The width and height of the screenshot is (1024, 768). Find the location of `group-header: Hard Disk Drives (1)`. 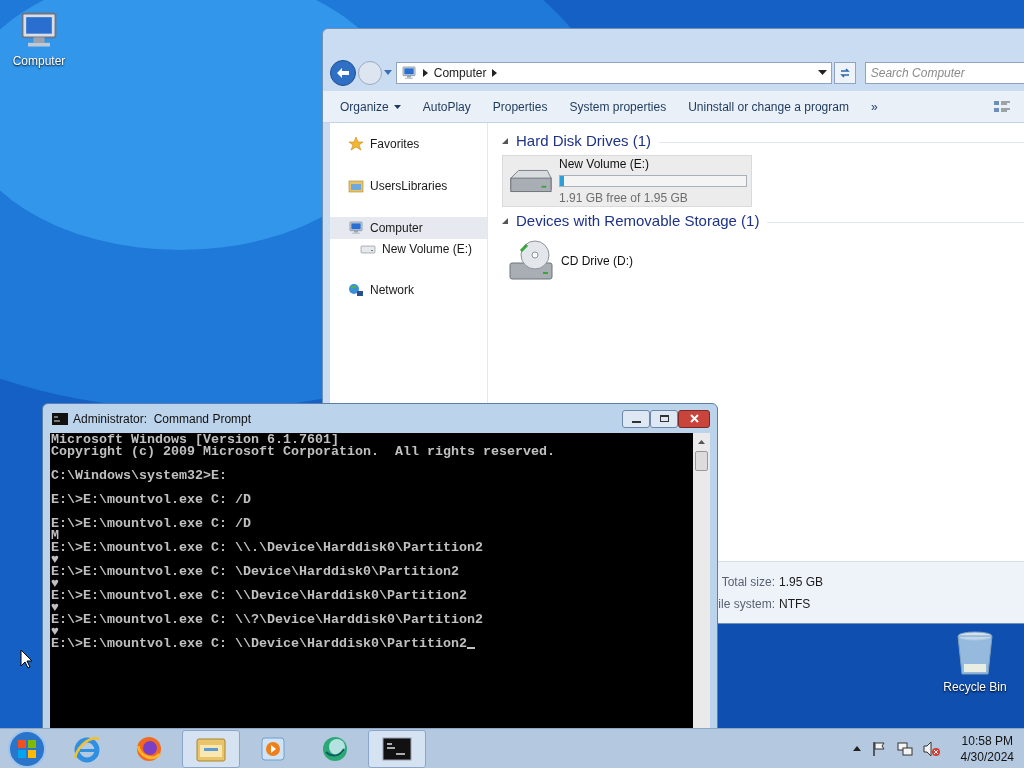

group-header: Hard Disk Drives (1) is located at coordinates (583, 140).